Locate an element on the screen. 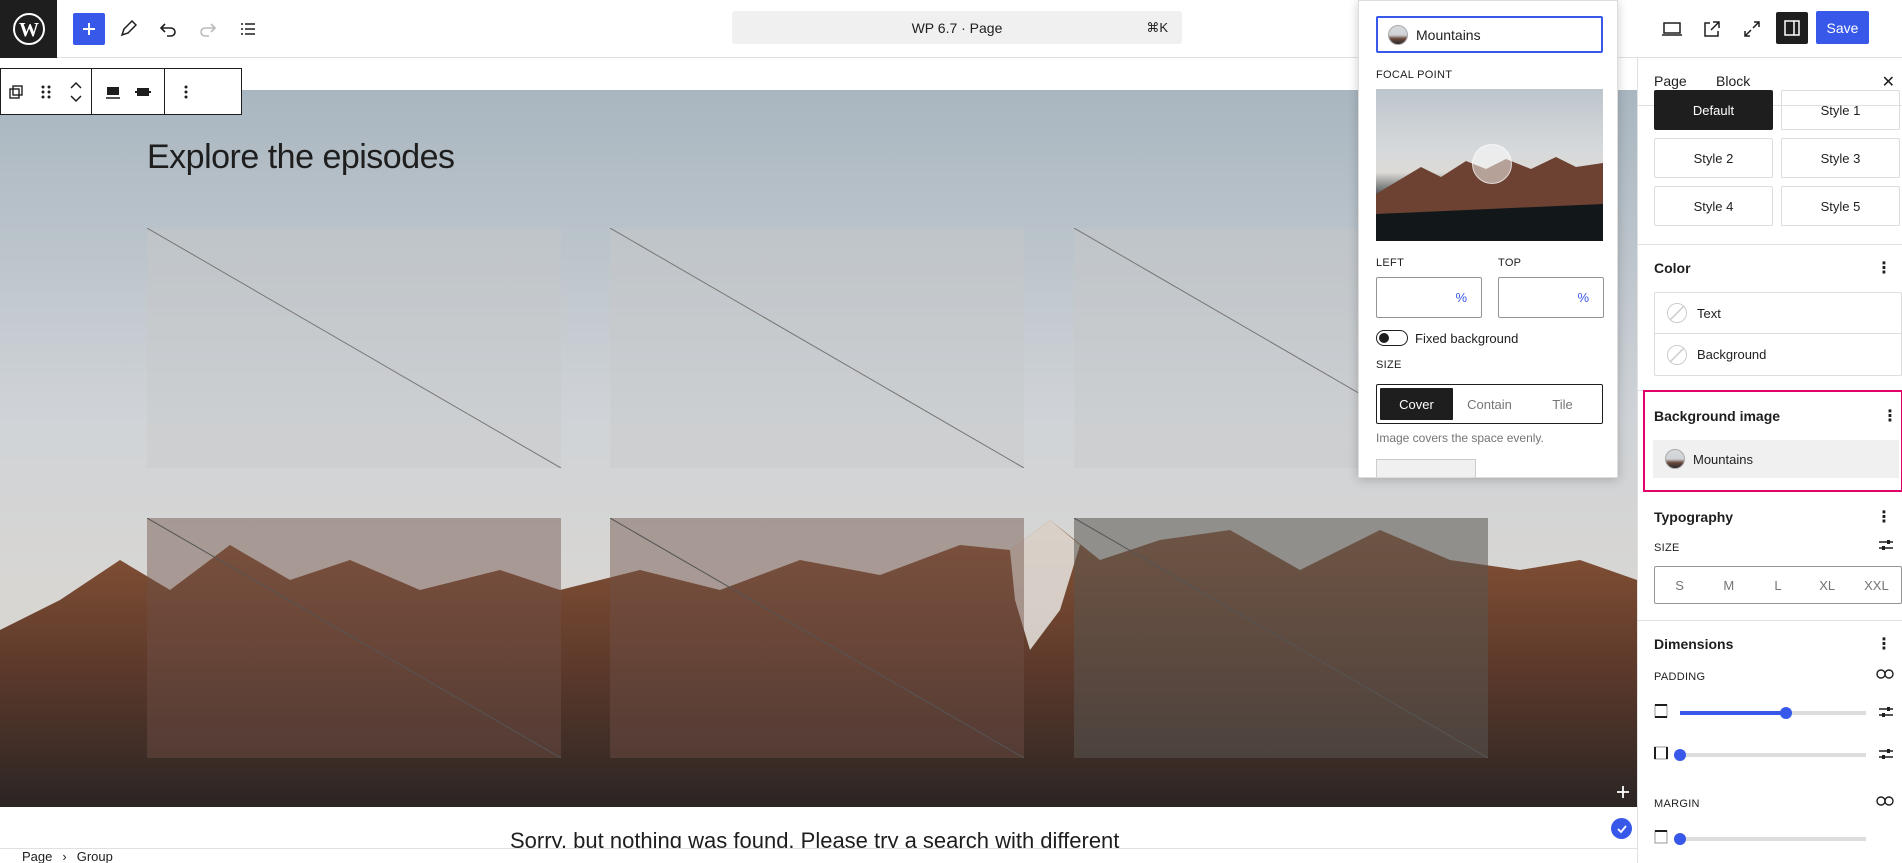 The width and height of the screenshot is (1902, 863). breadcrumb-item: Page is located at coordinates (37, 856).